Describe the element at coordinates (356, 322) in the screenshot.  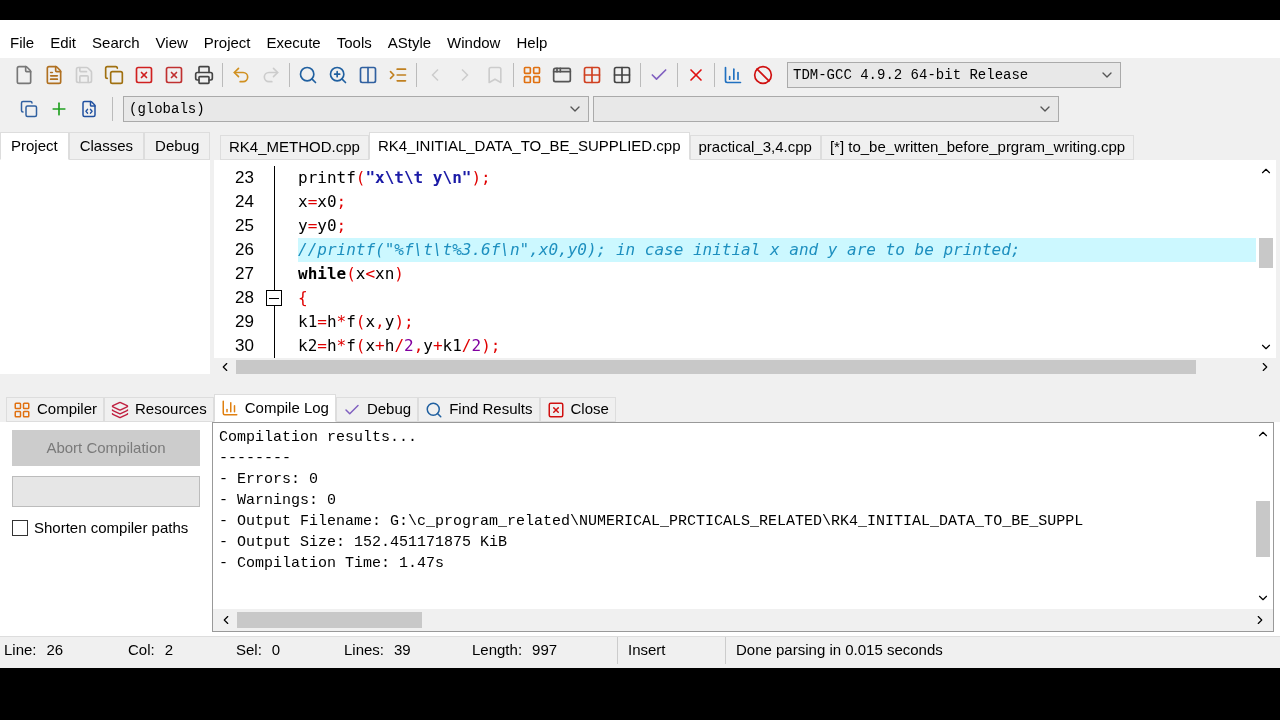
I see `code-line: k1=h*f(x,y);` at that location.